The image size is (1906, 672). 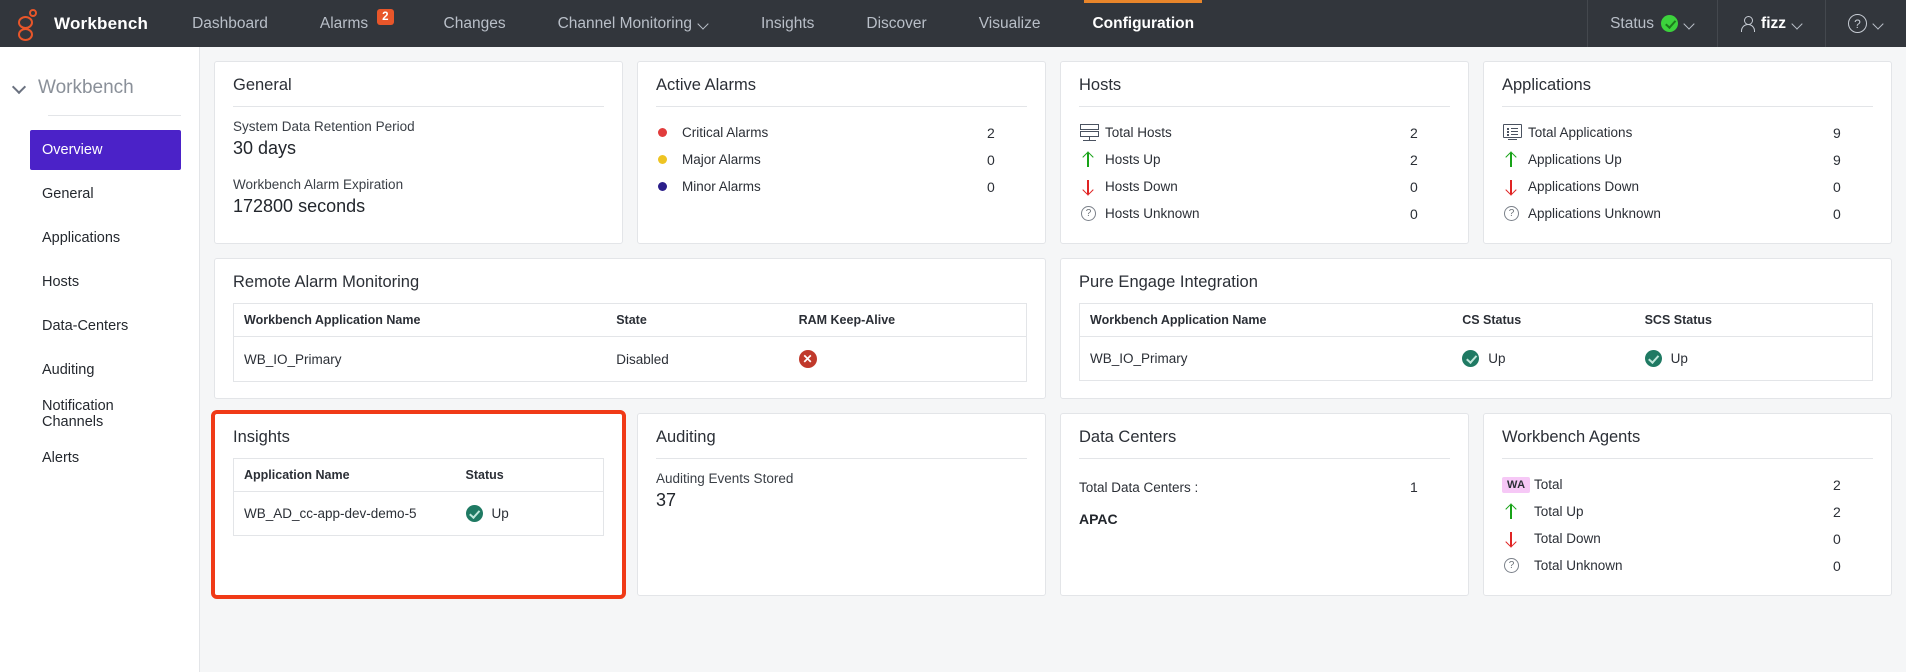 What do you see at coordinates (1679, 358) in the screenshot?
I see `scs-status-text: Up` at bounding box center [1679, 358].